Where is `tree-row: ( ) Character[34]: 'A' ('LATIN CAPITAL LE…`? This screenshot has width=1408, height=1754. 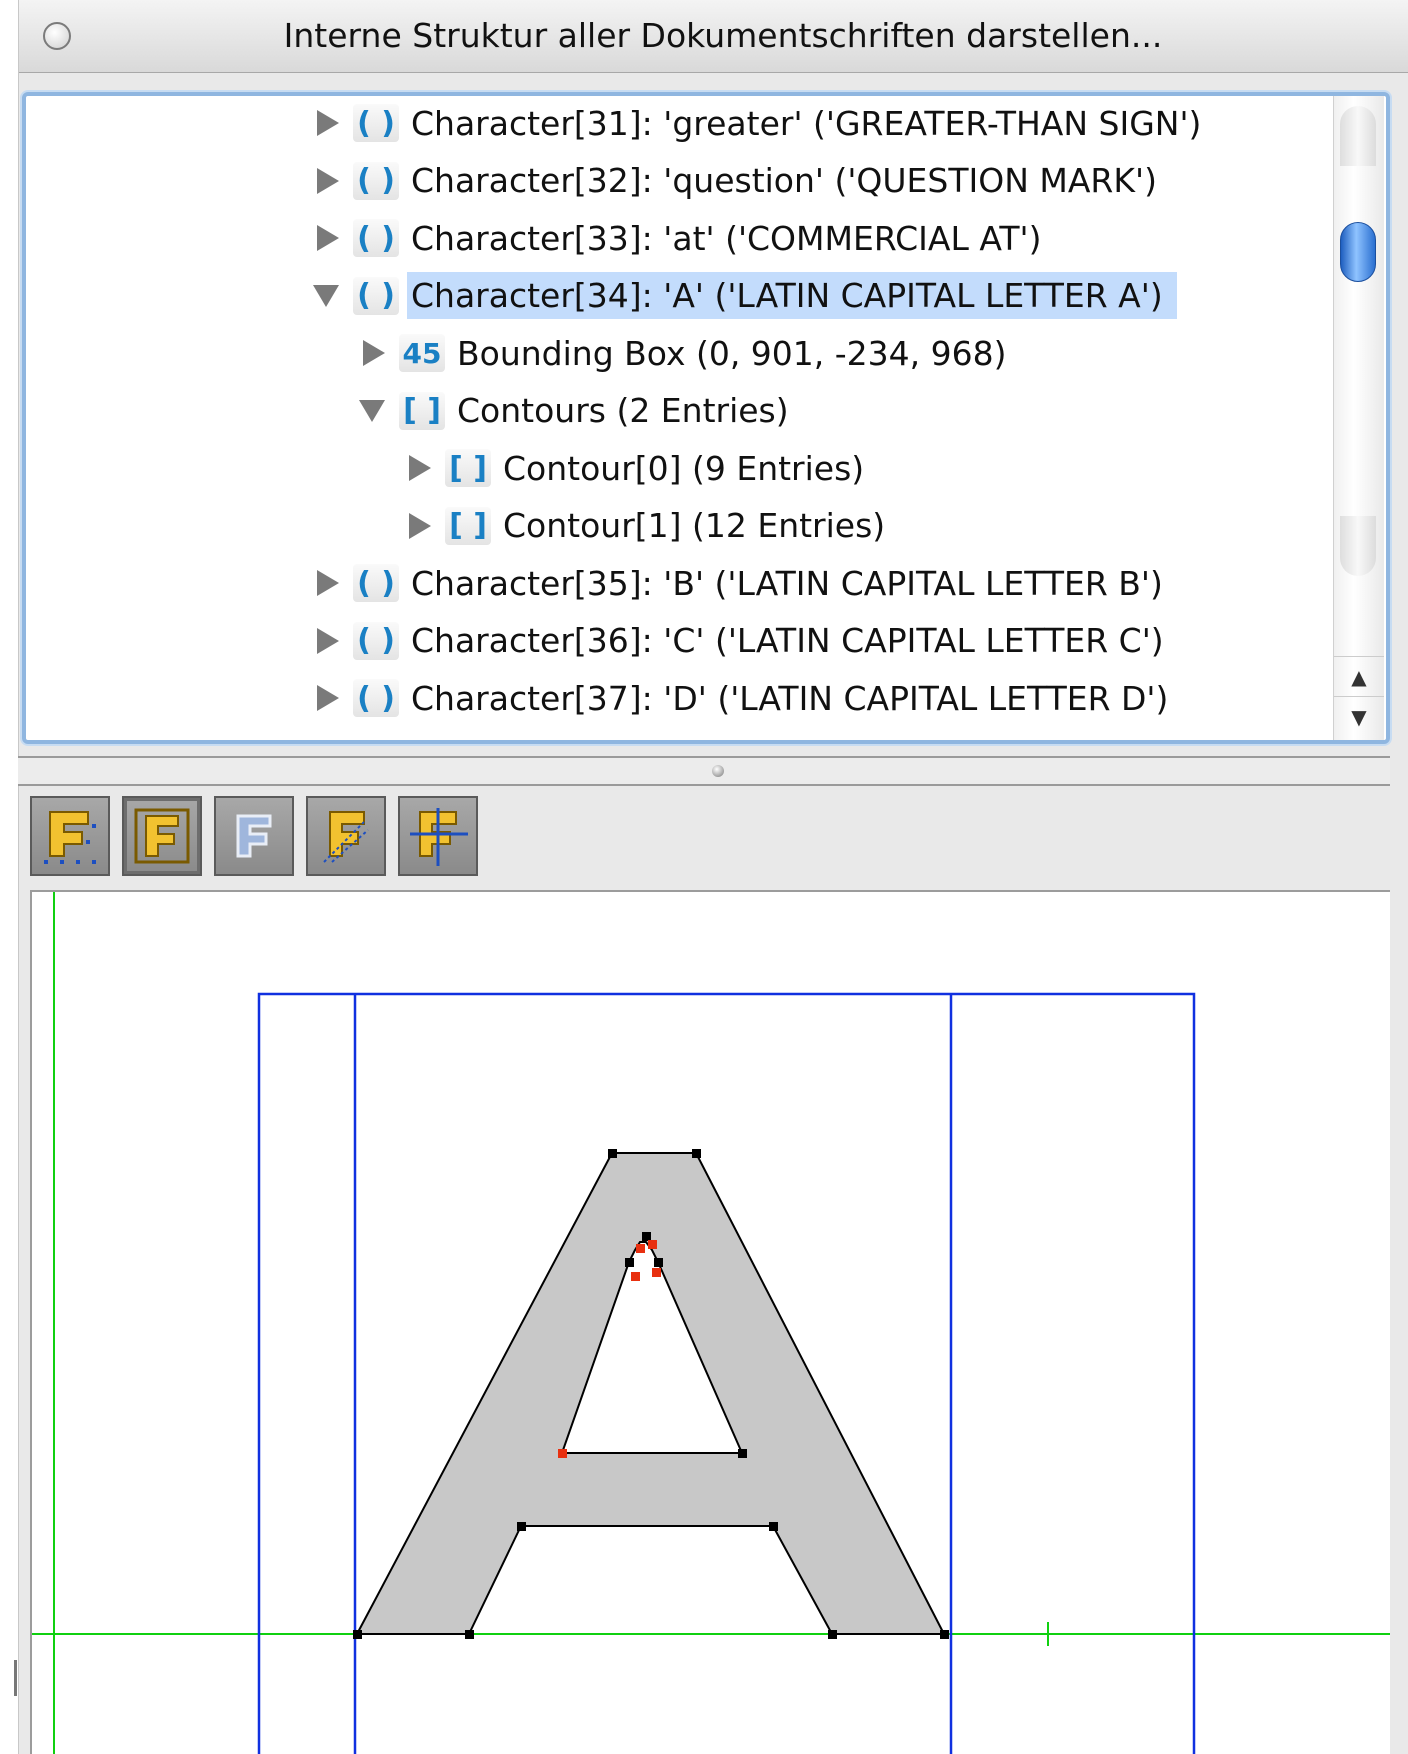 tree-row: ( ) Character[34]: 'A' ('LATIN CAPITAL LE… is located at coordinates (745, 296).